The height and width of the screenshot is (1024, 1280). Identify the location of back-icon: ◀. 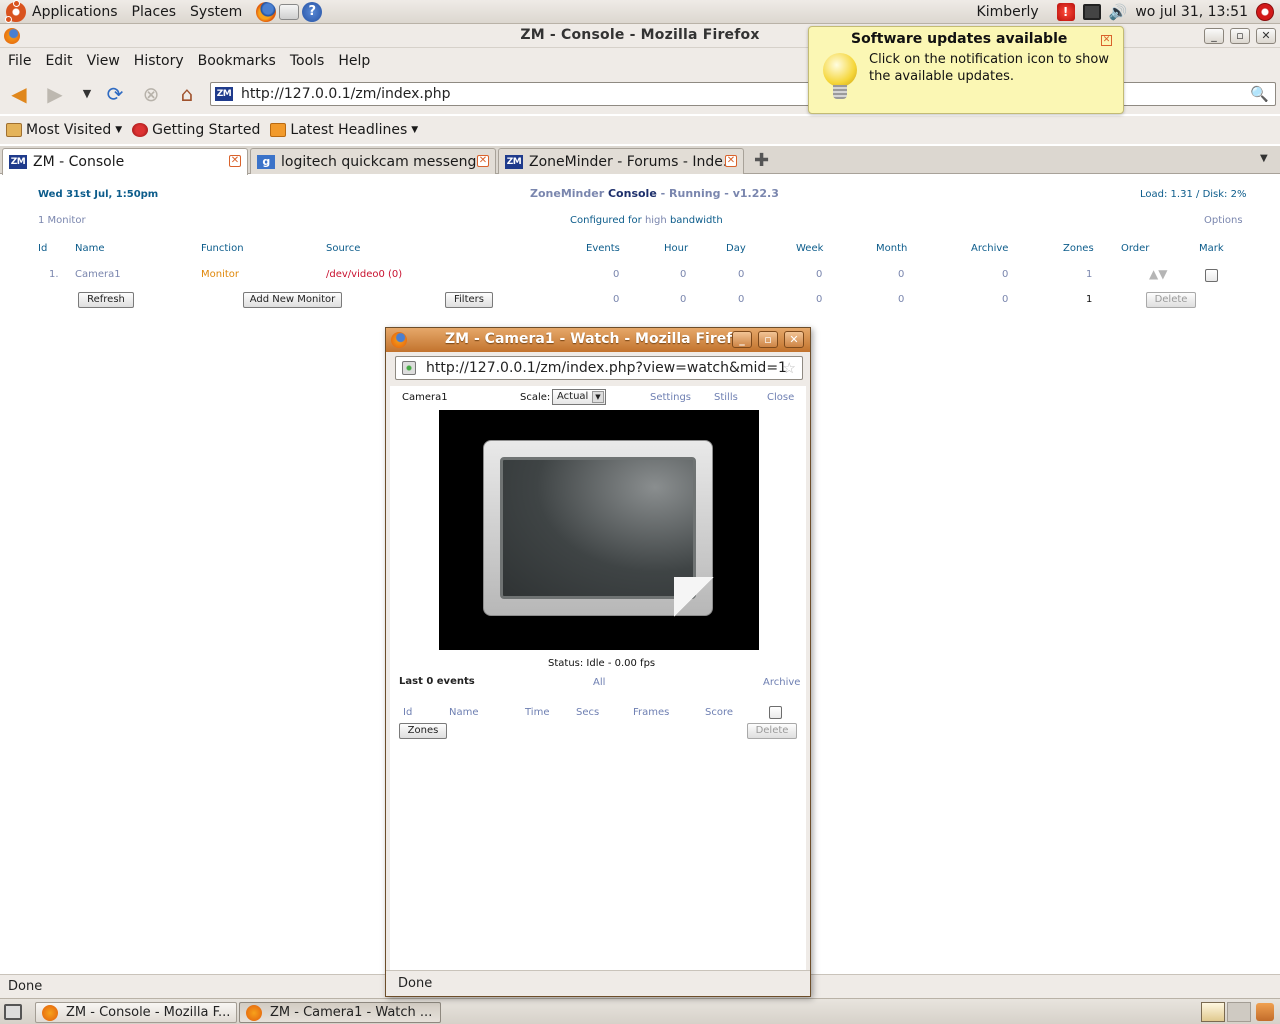
(19, 94).